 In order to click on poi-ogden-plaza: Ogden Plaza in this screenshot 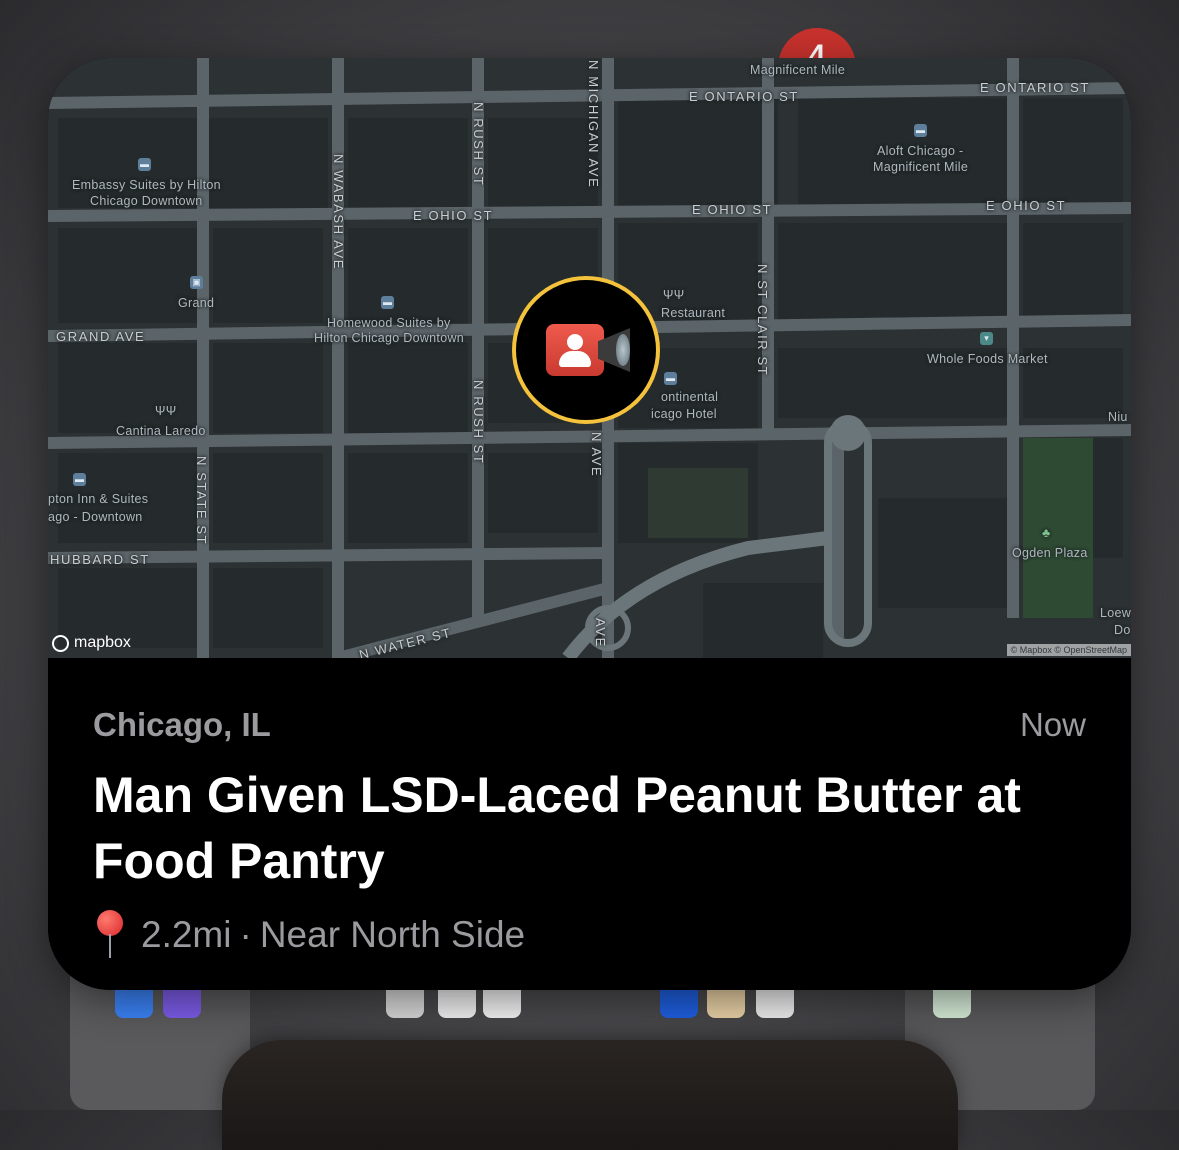, I will do `click(1050, 553)`.